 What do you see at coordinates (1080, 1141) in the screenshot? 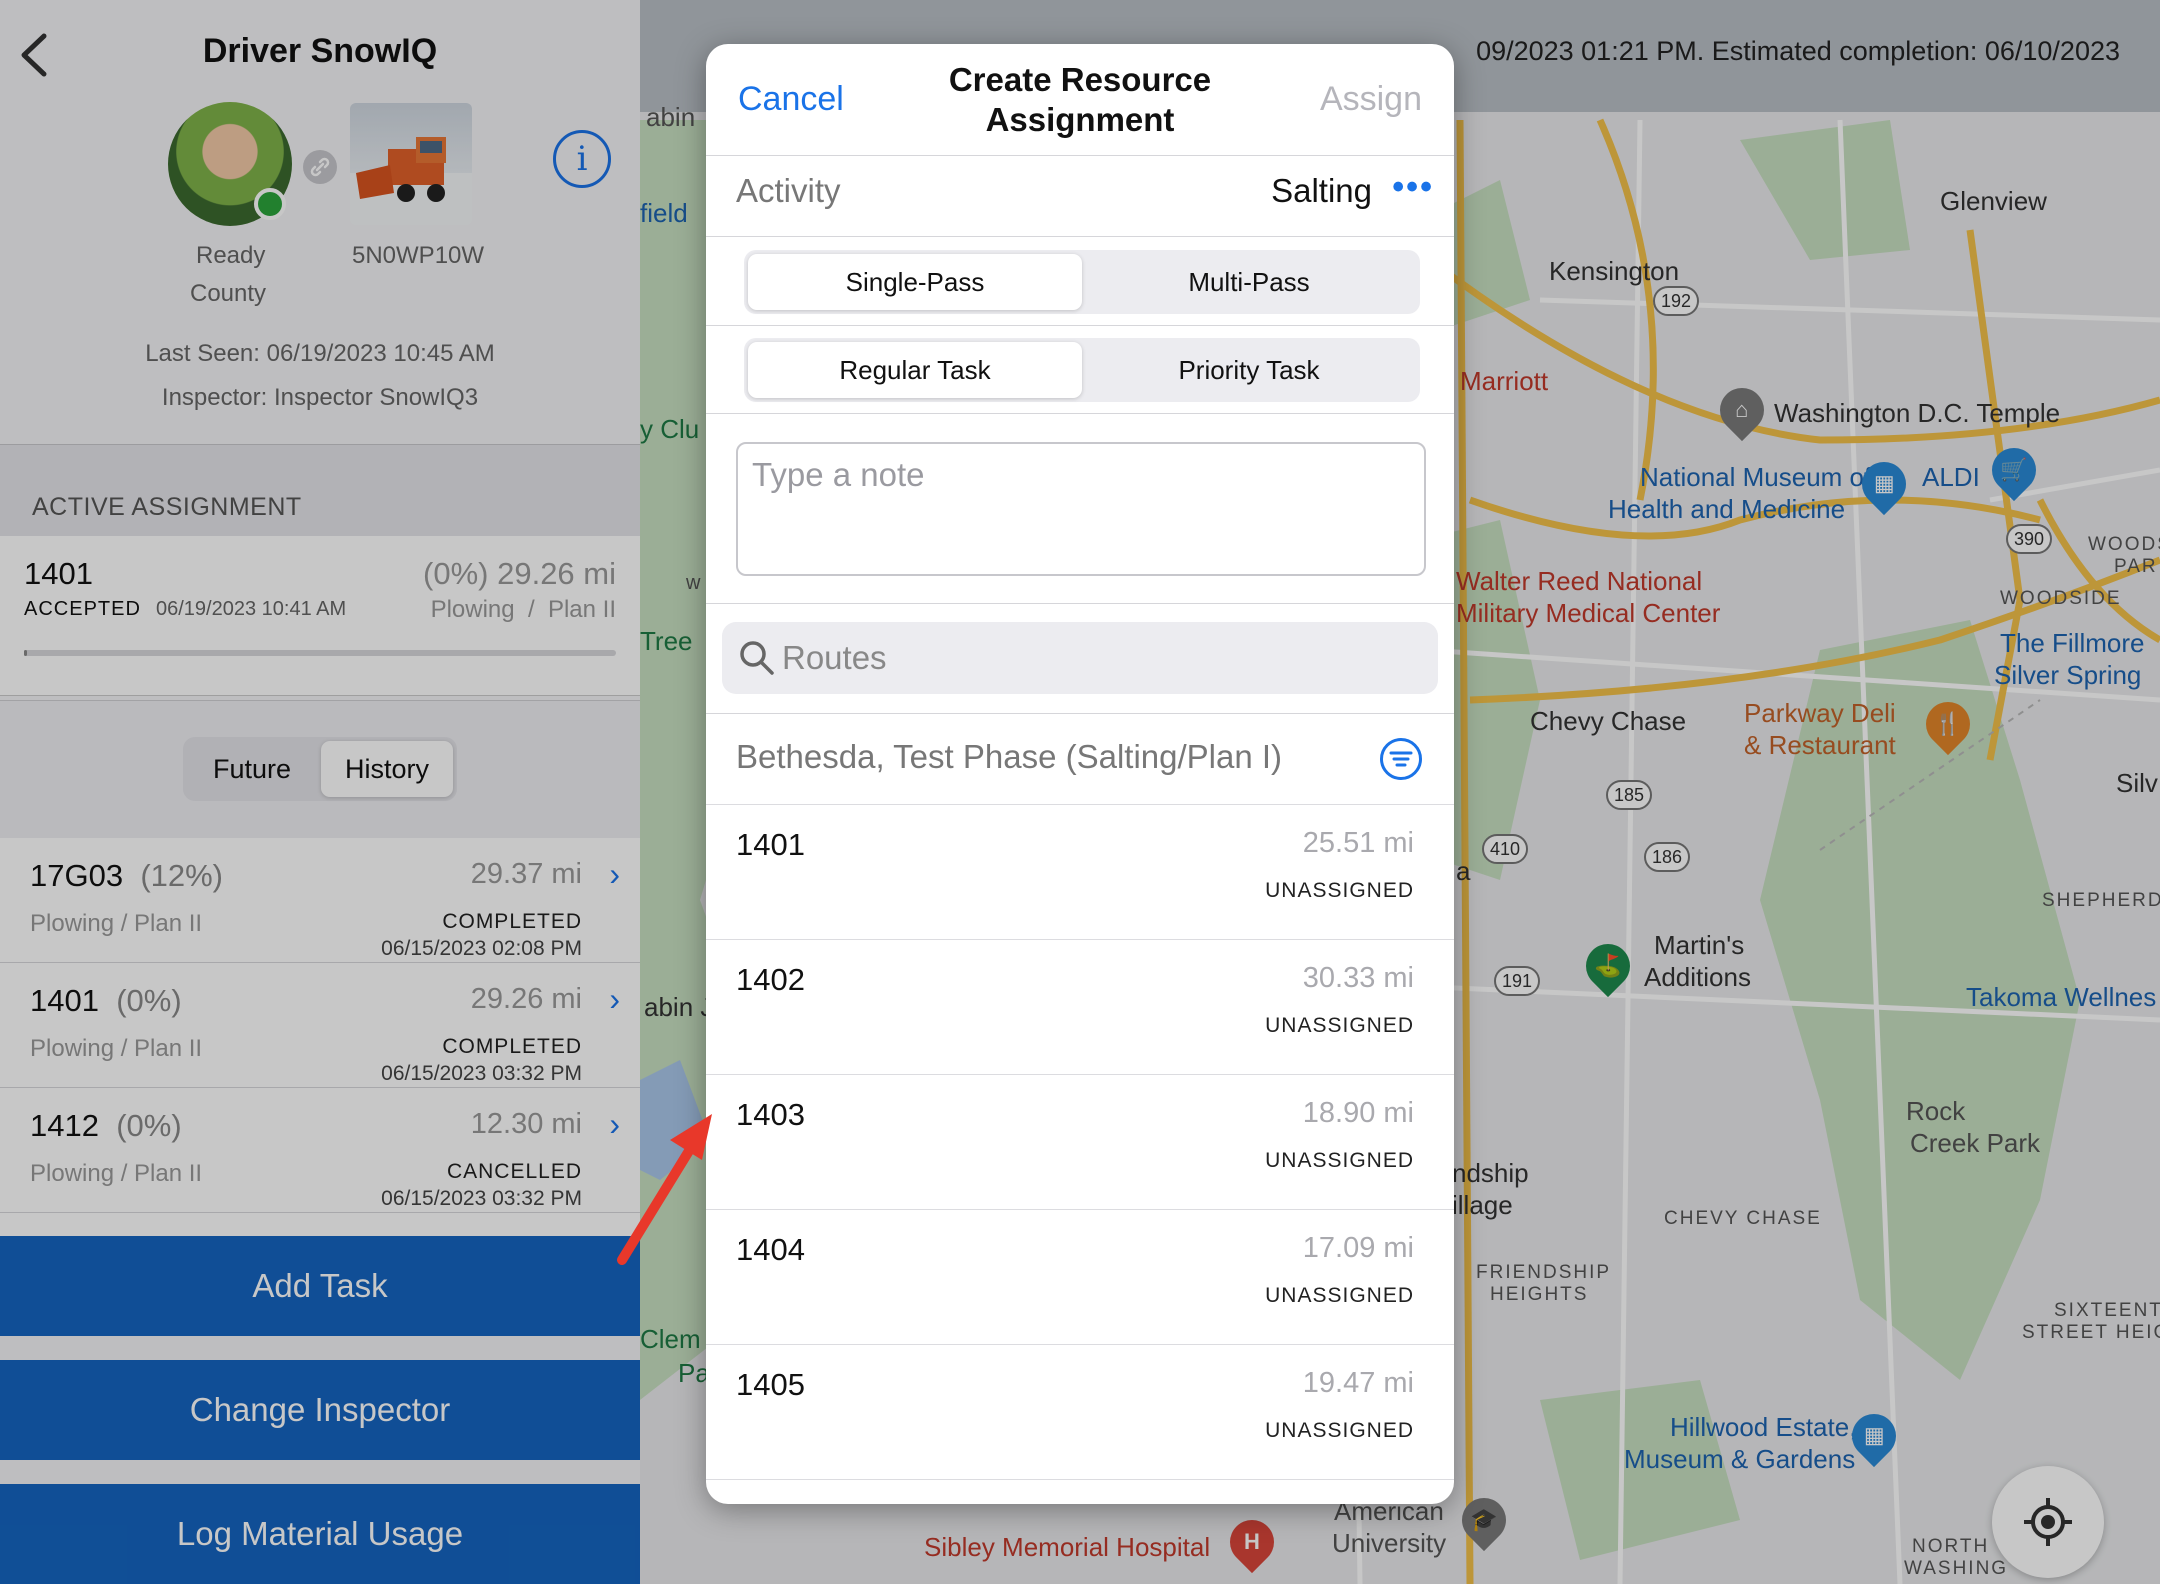
I see `route-row: 1403 18.90 mi UNASSIGNED` at bounding box center [1080, 1141].